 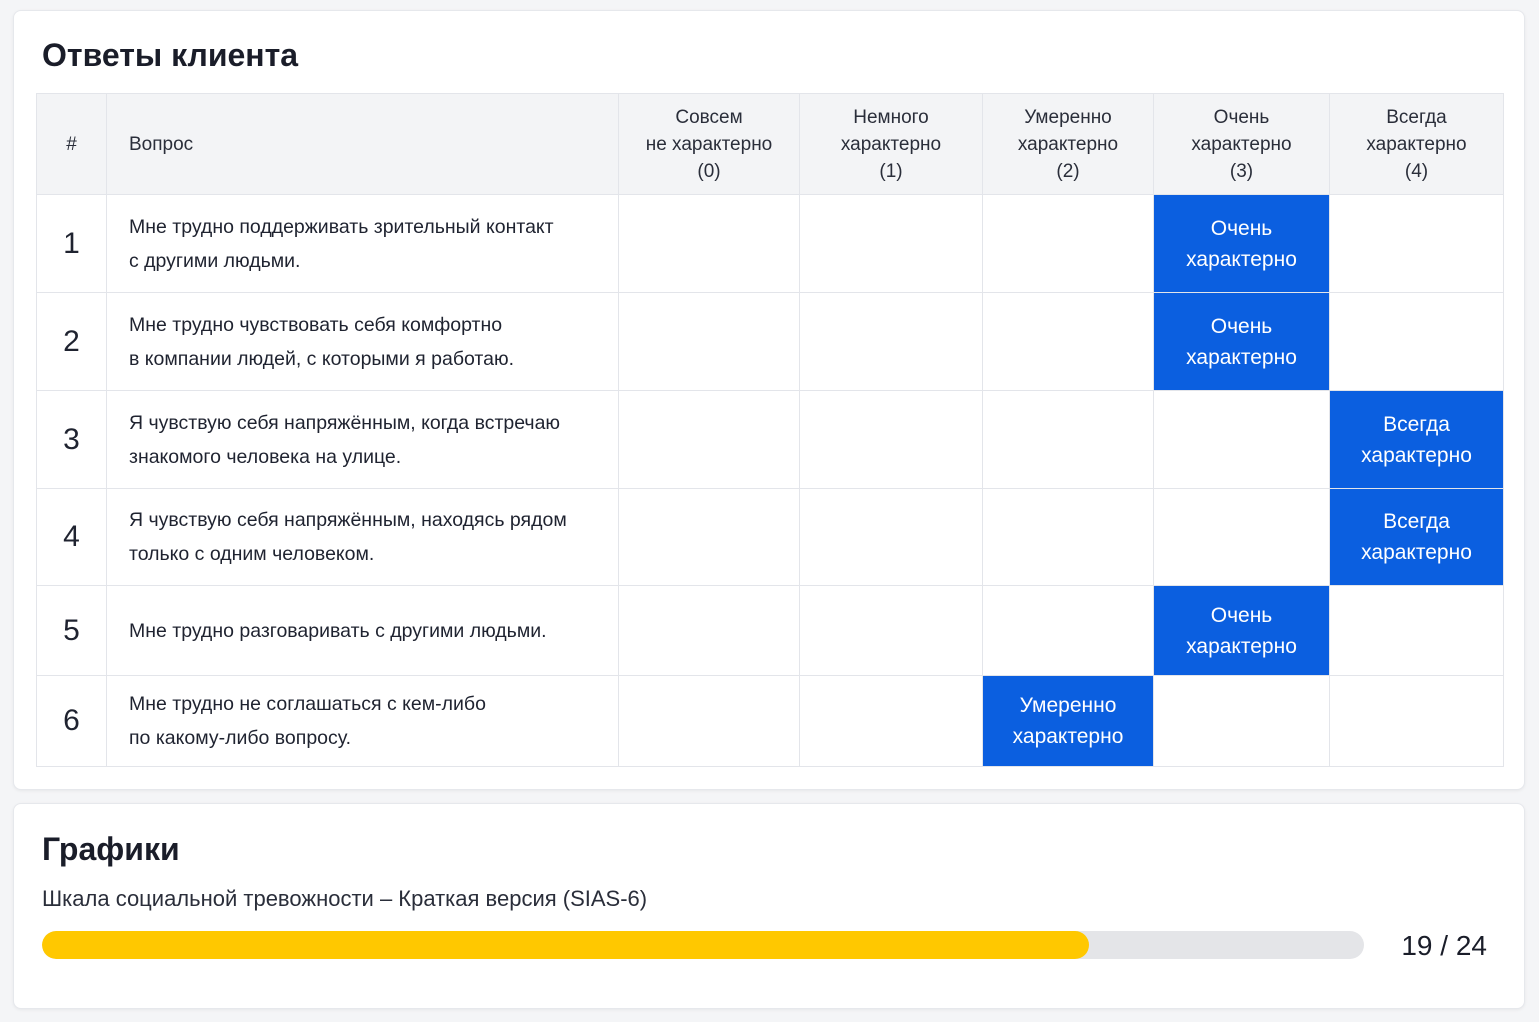 What do you see at coordinates (891, 171) in the screenshot?
I see `header-line: (1)` at bounding box center [891, 171].